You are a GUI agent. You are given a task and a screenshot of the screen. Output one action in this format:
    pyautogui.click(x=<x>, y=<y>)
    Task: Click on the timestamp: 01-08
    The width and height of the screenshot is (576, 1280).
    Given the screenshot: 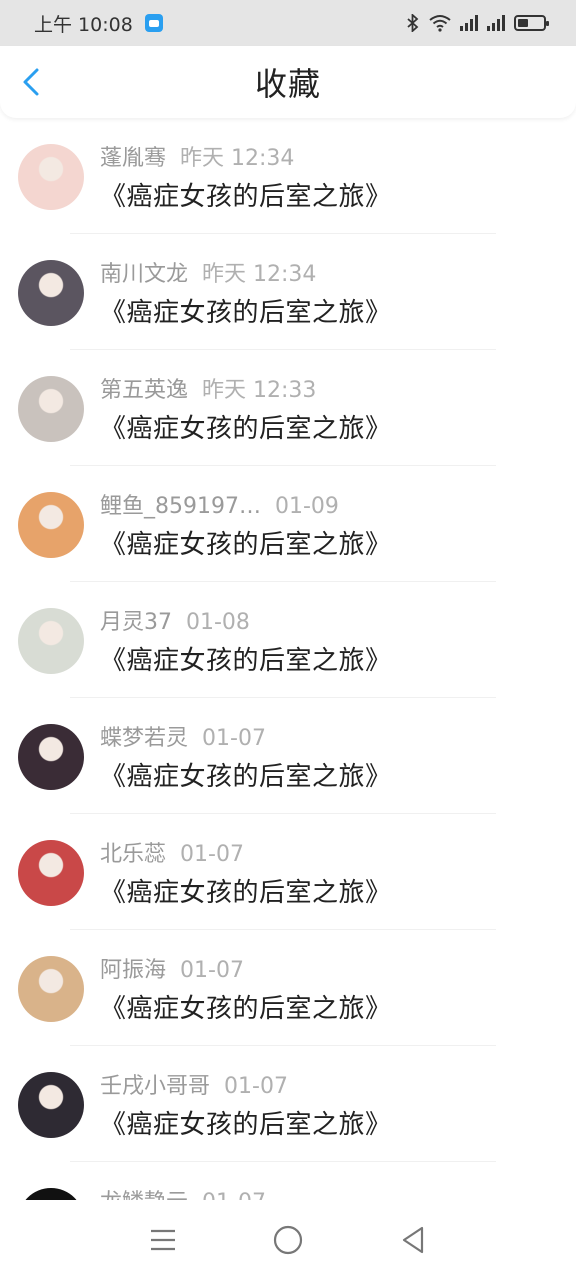 What is the action you would take?
    pyautogui.click(x=218, y=622)
    